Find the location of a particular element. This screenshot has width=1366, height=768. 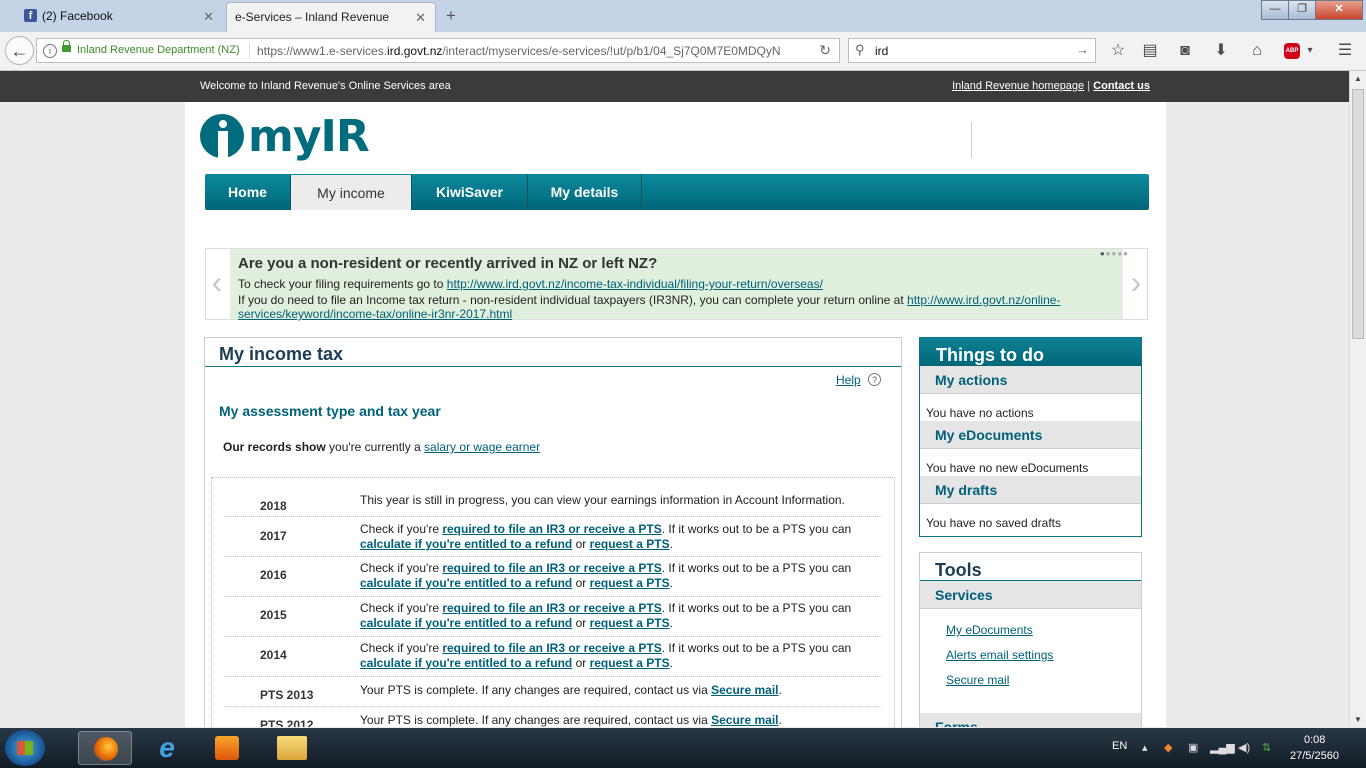

clock-date: 27/5/2560 is located at coordinates (1314, 756).